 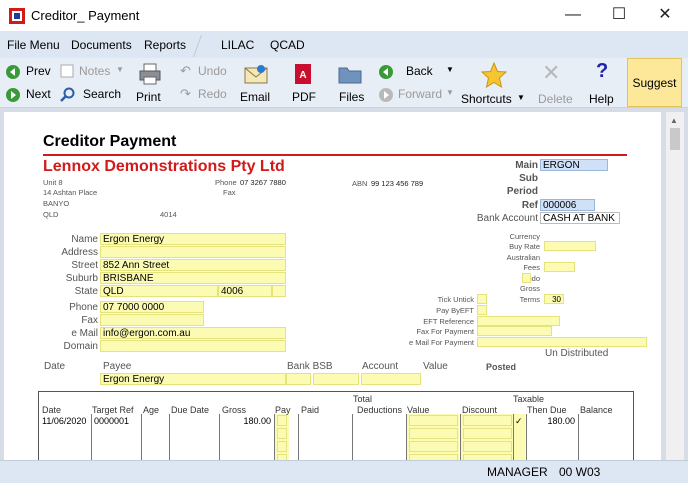 I want to click on email-for-payment-label: e Mail For Payment, so click(x=441, y=342).